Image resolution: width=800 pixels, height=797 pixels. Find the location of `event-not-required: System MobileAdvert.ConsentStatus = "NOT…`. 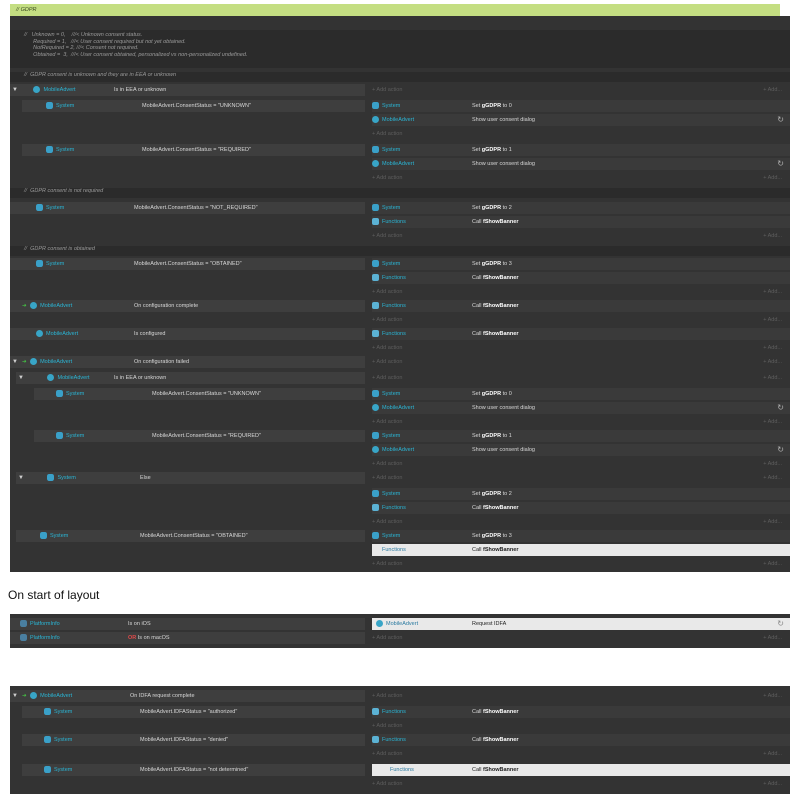

event-not-required: System MobileAdvert.ConsentStatus = "NOT… is located at coordinates (187, 208).